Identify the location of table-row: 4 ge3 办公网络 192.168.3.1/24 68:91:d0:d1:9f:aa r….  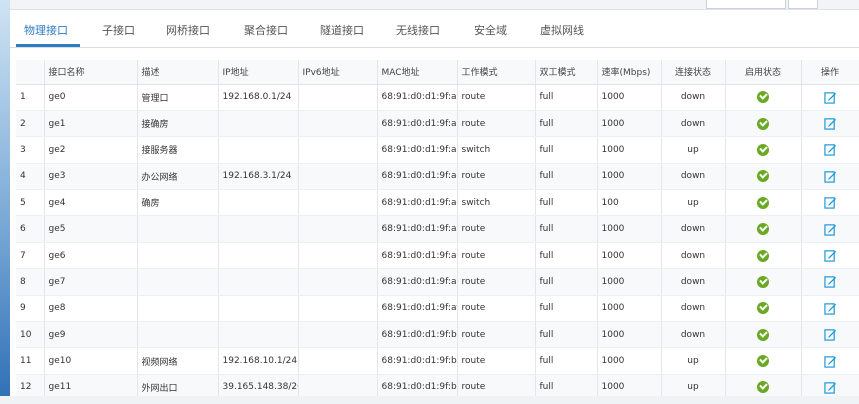
(437, 177).